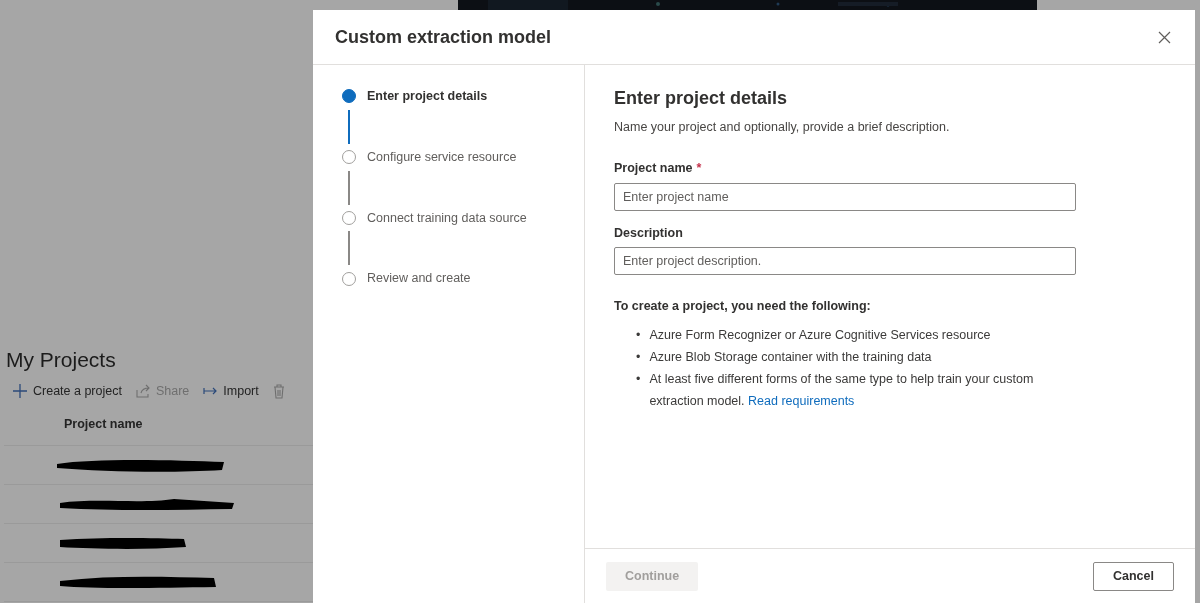 This screenshot has width=1200, height=603. I want to click on required-mark: *, so click(699, 168).